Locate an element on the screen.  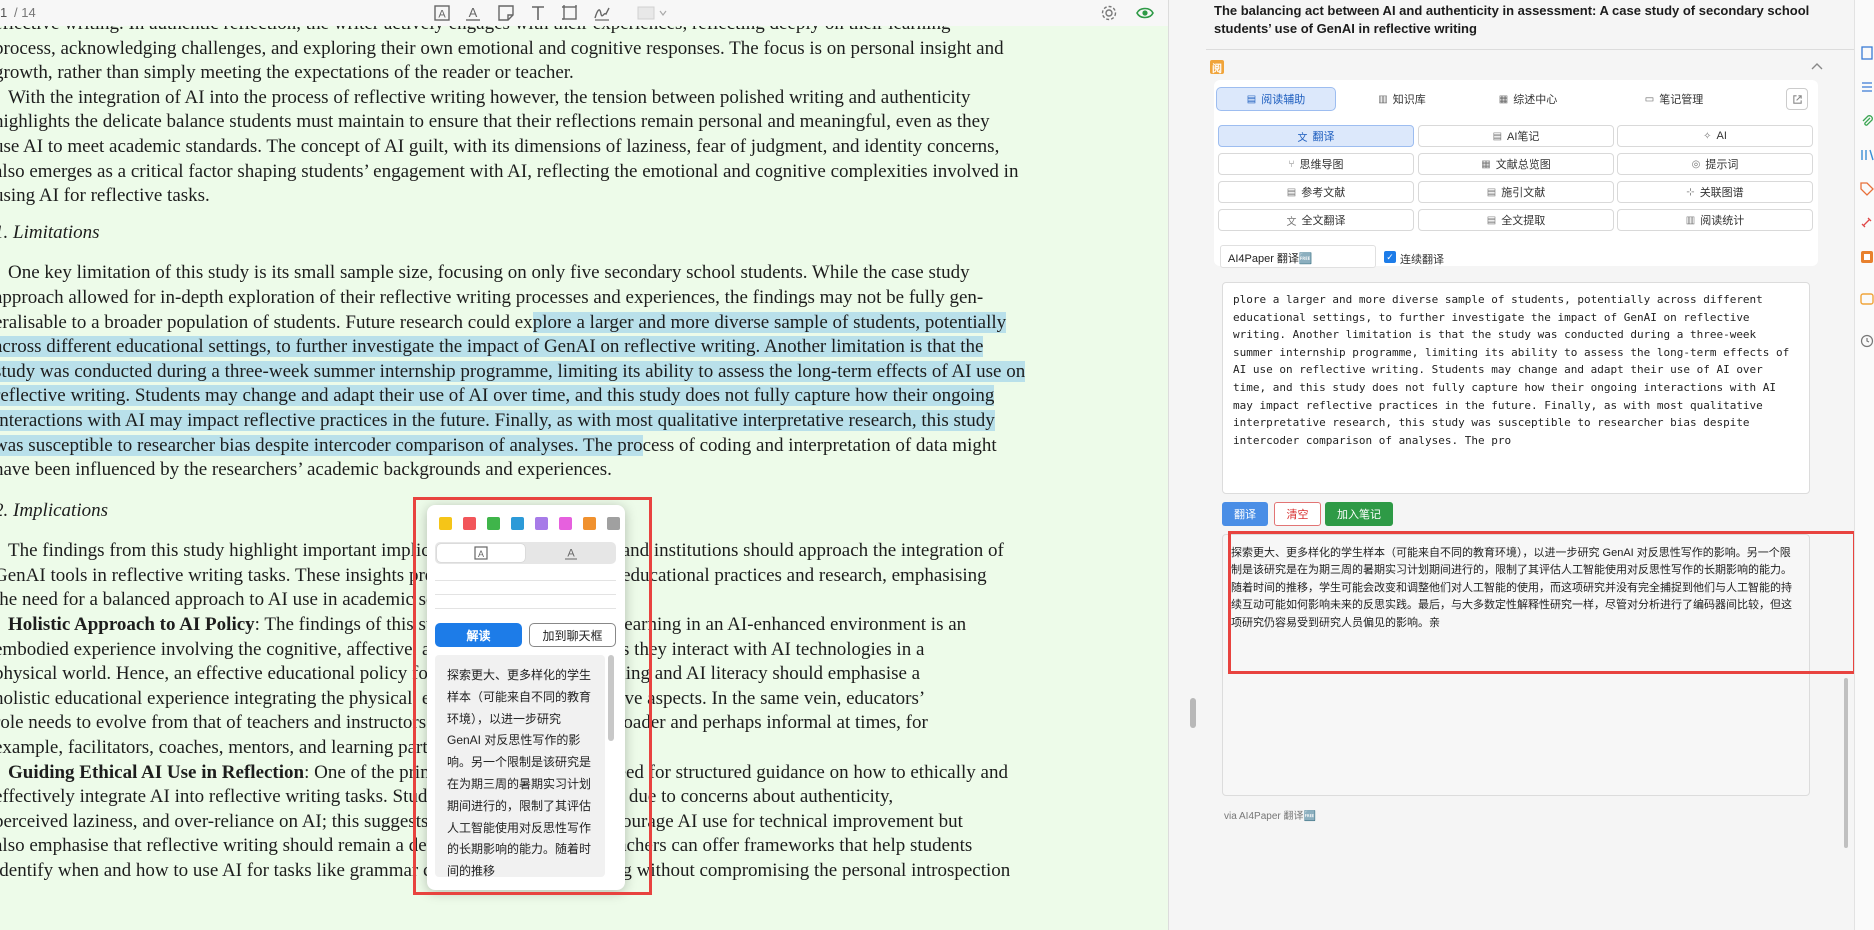
svg-text: A is located at coordinates (473, 12).